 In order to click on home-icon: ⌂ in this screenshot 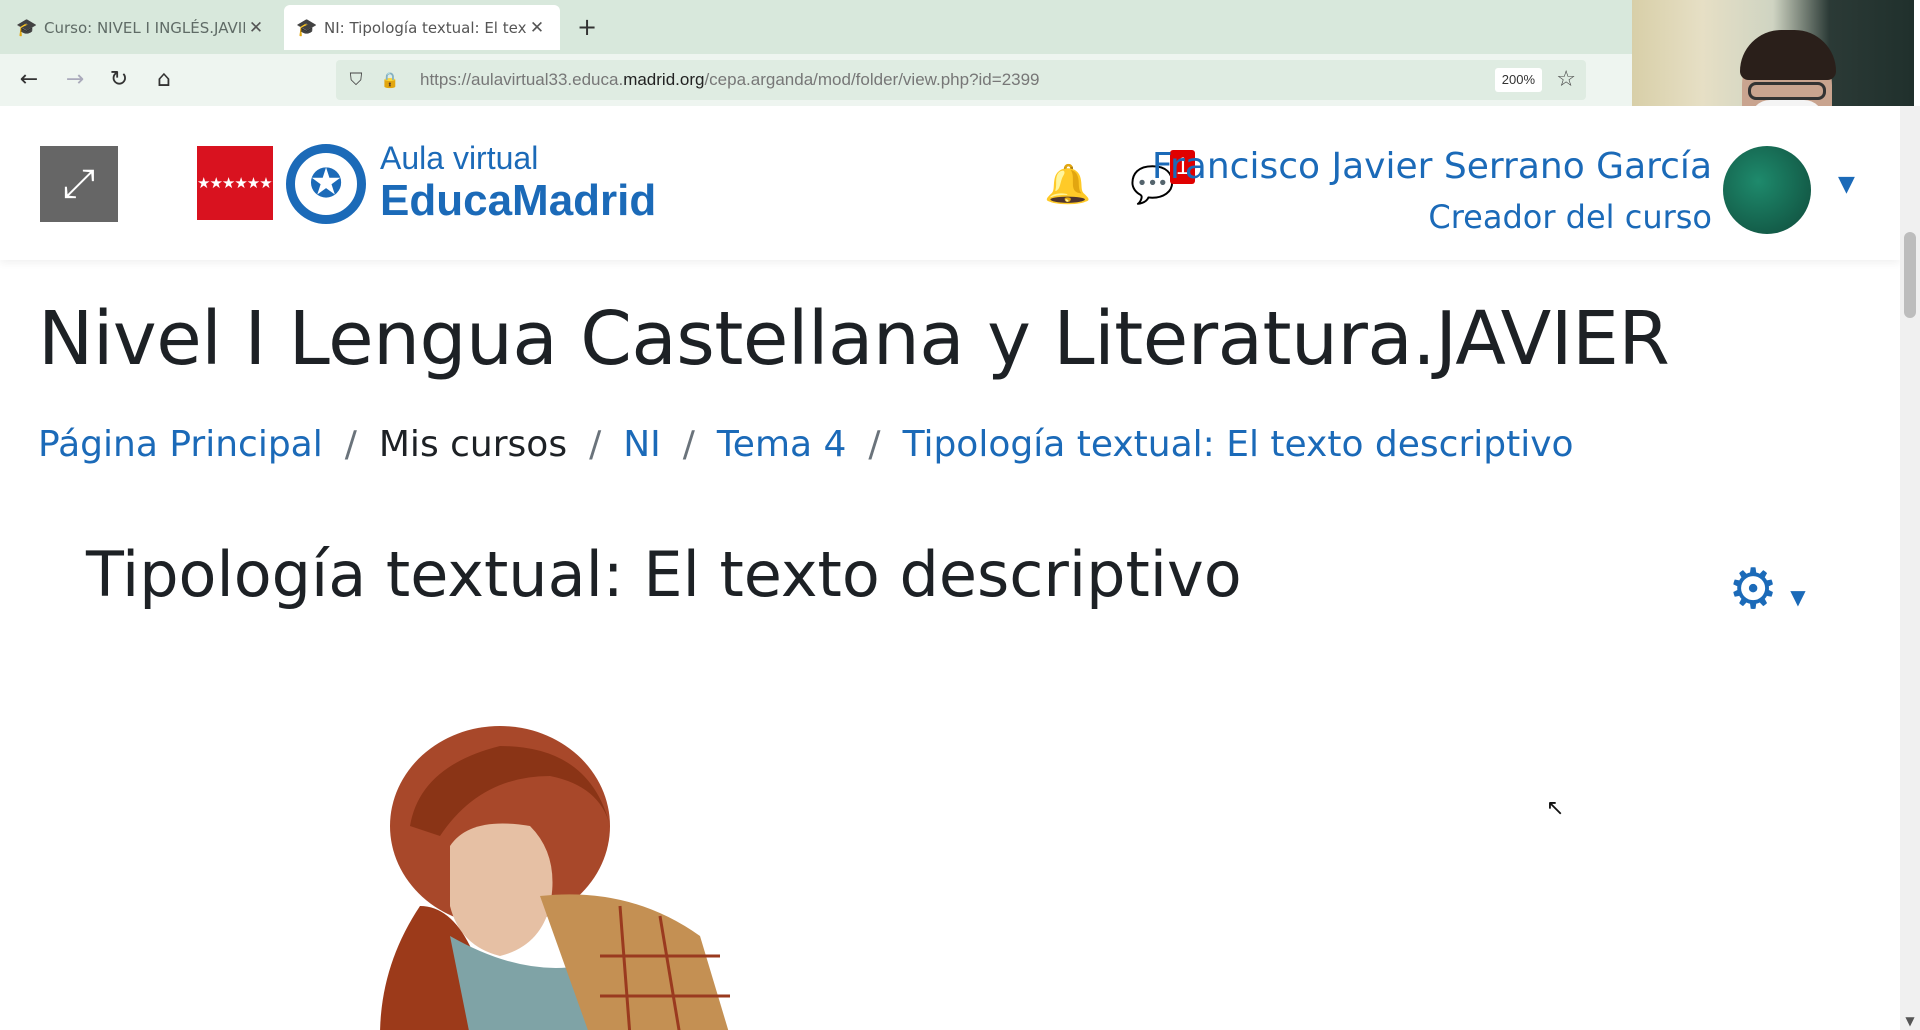, I will do `click(164, 80)`.